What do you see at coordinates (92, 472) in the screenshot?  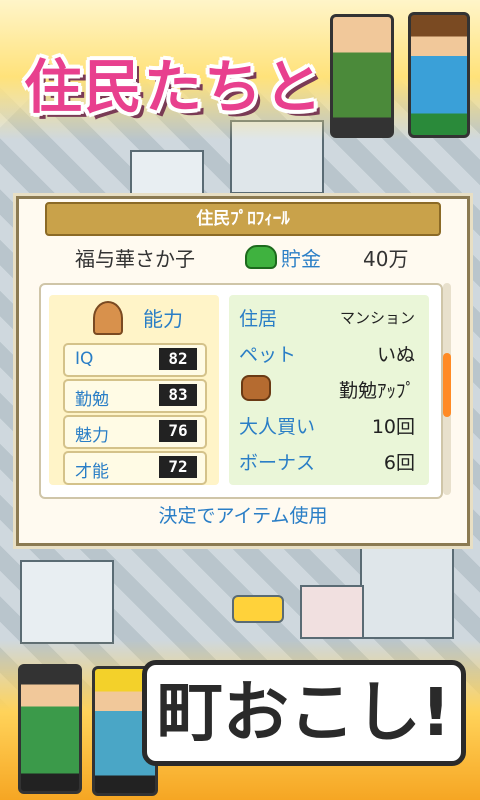 I see `stat-label: 才能` at bounding box center [92, 472].